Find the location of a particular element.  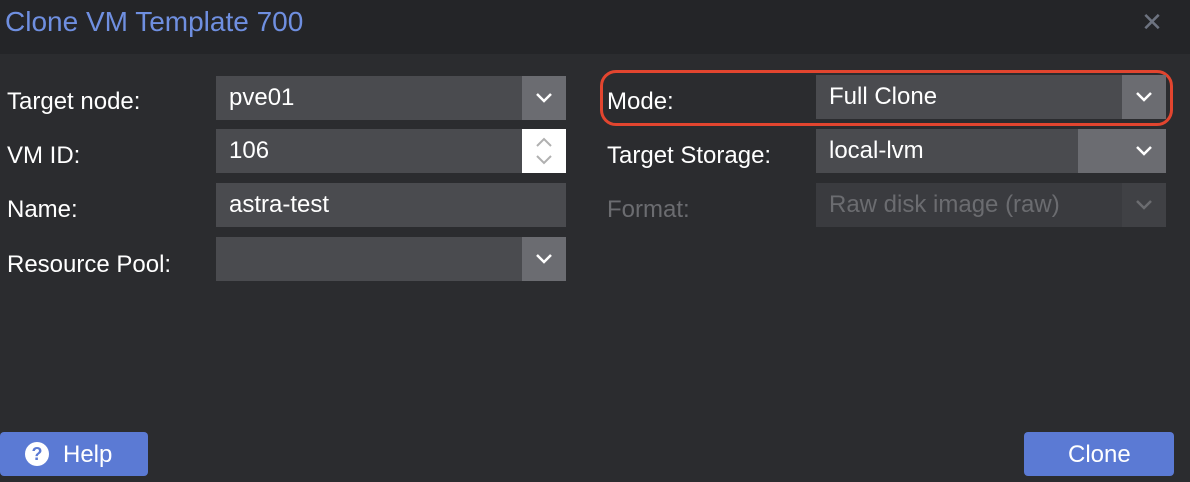

target-storage-dropdown-trigger is located at coordinates (1122, 151).